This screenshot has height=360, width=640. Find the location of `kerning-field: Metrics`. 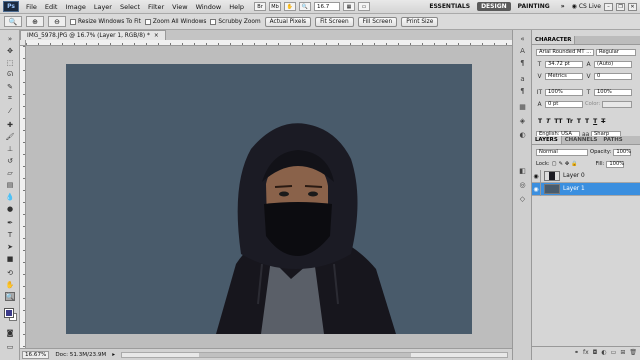

kerning-field: Metrics is located at coordinates (564, 76).